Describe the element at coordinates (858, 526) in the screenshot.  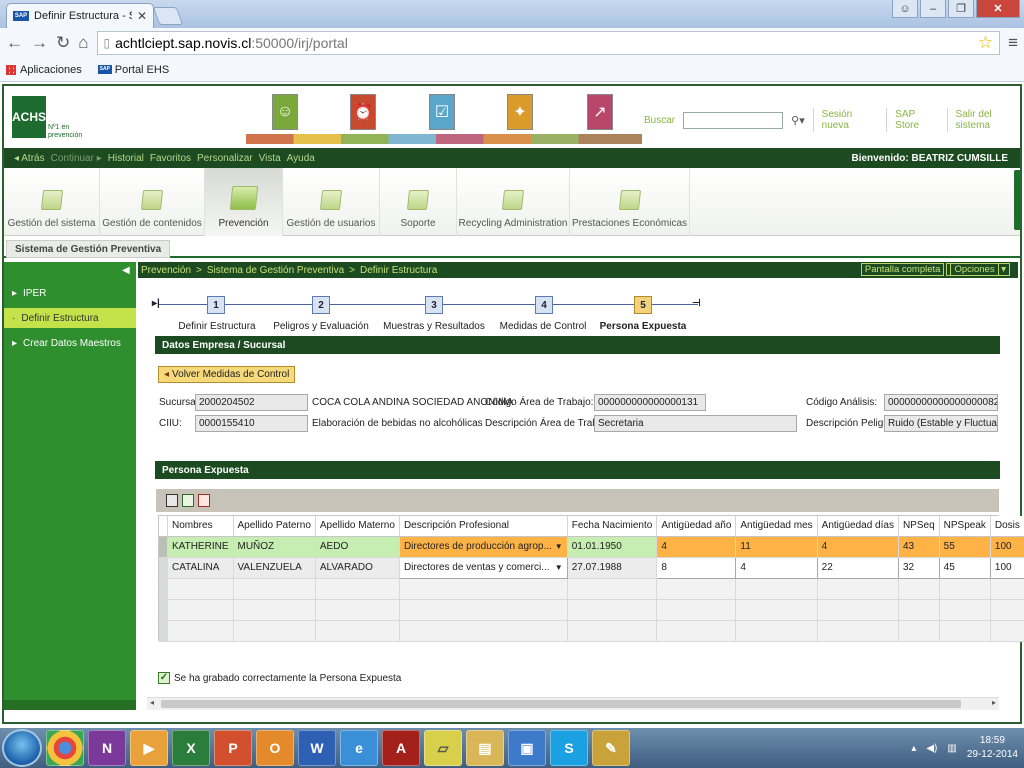
I see `col-header: Antigüedad días` at that location.